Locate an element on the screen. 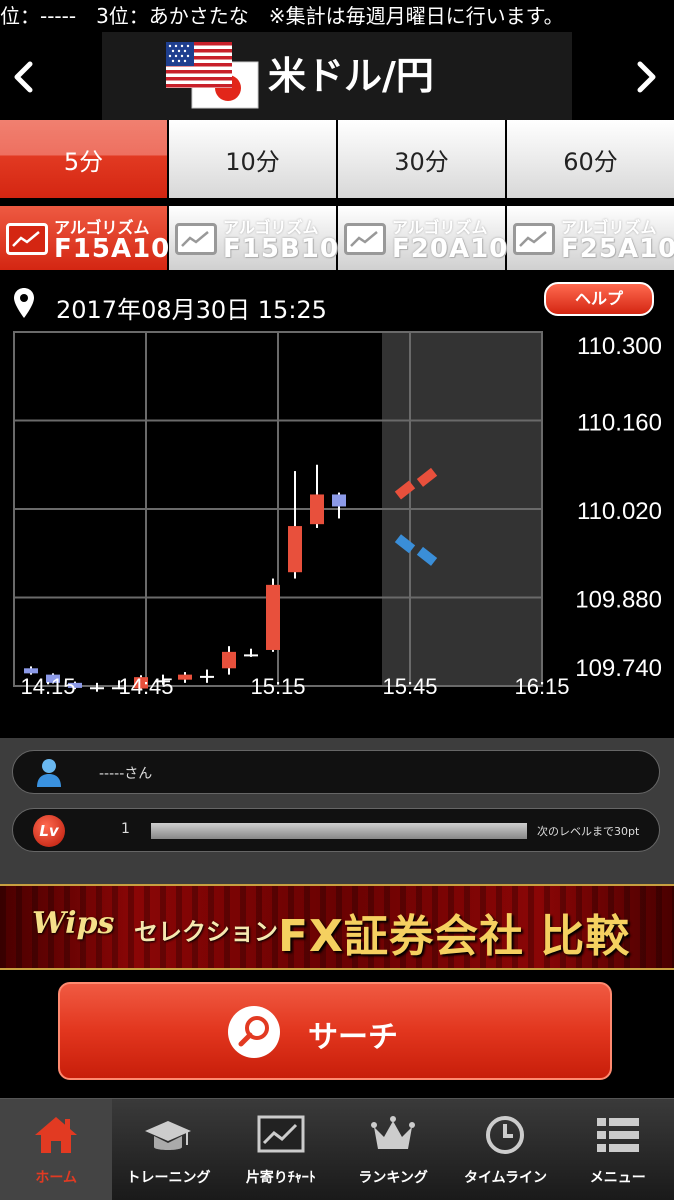  location-pin-icon is located at coordinates (24, 303).